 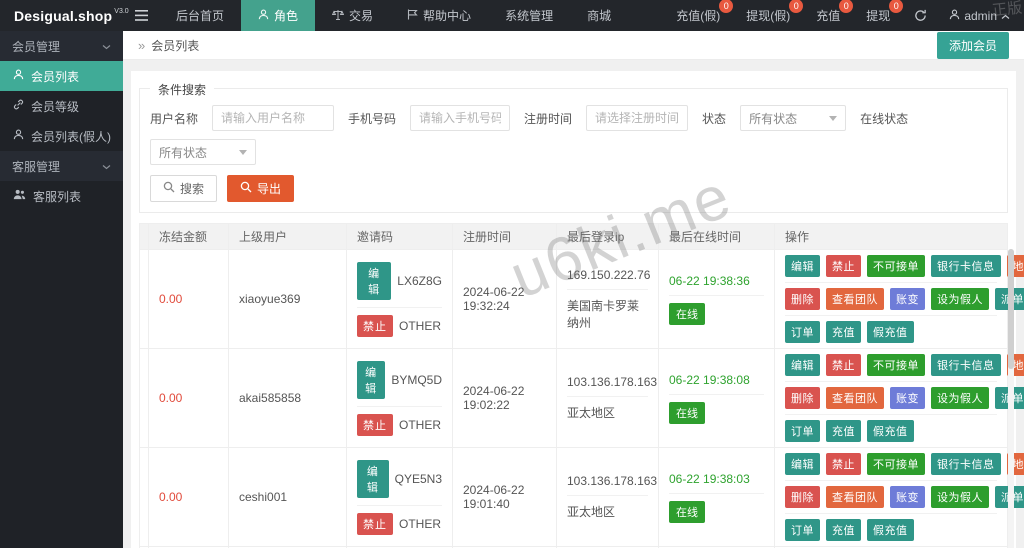 I want to click on parent-user-cell: ceshi001, so click(x=287, y=497).